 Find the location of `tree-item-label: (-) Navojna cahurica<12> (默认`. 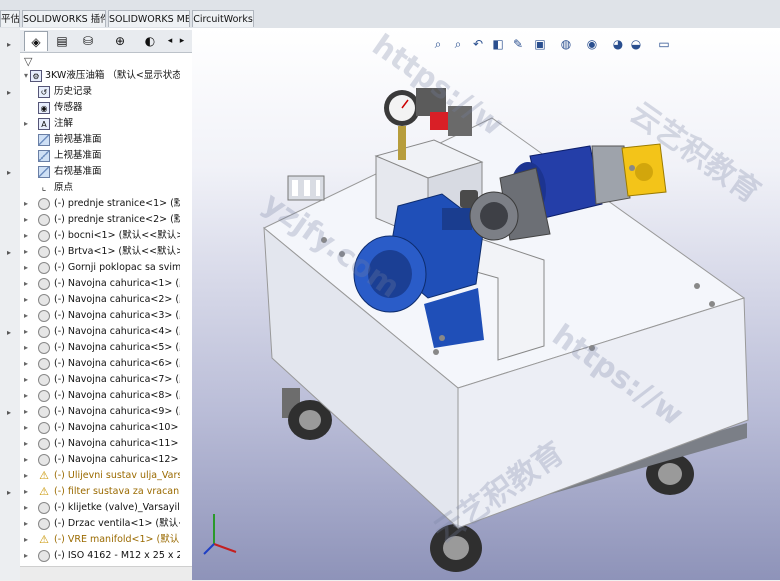

tree-item-label: (-) Navojna cahurica<12> (默认 is located at coordinates (117, 459).